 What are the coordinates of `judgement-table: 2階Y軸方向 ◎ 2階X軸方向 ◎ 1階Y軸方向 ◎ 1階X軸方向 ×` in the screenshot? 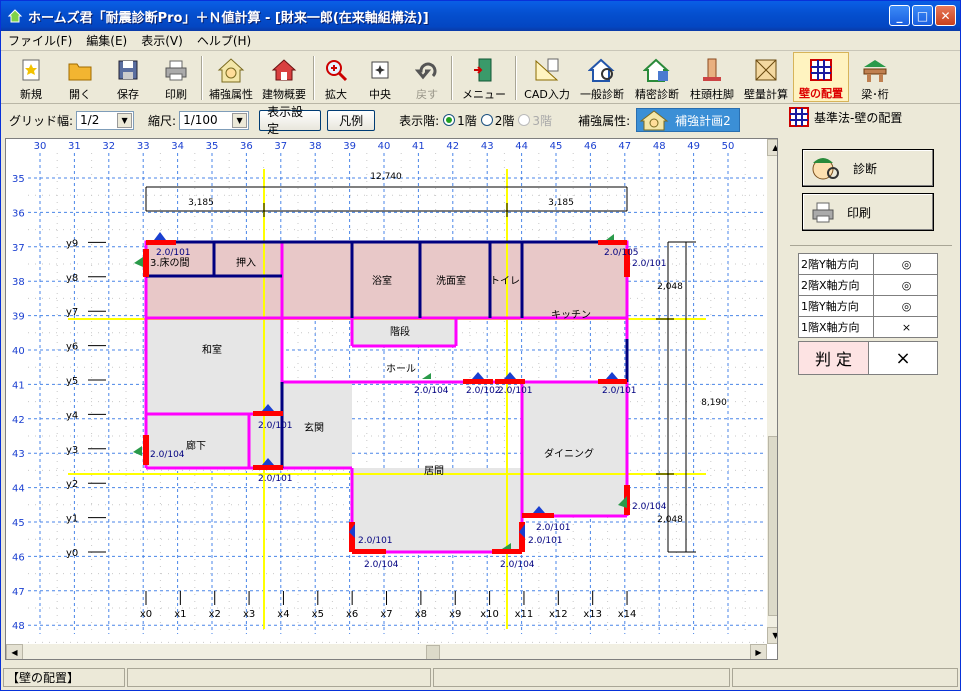 It's located at (868, 295).